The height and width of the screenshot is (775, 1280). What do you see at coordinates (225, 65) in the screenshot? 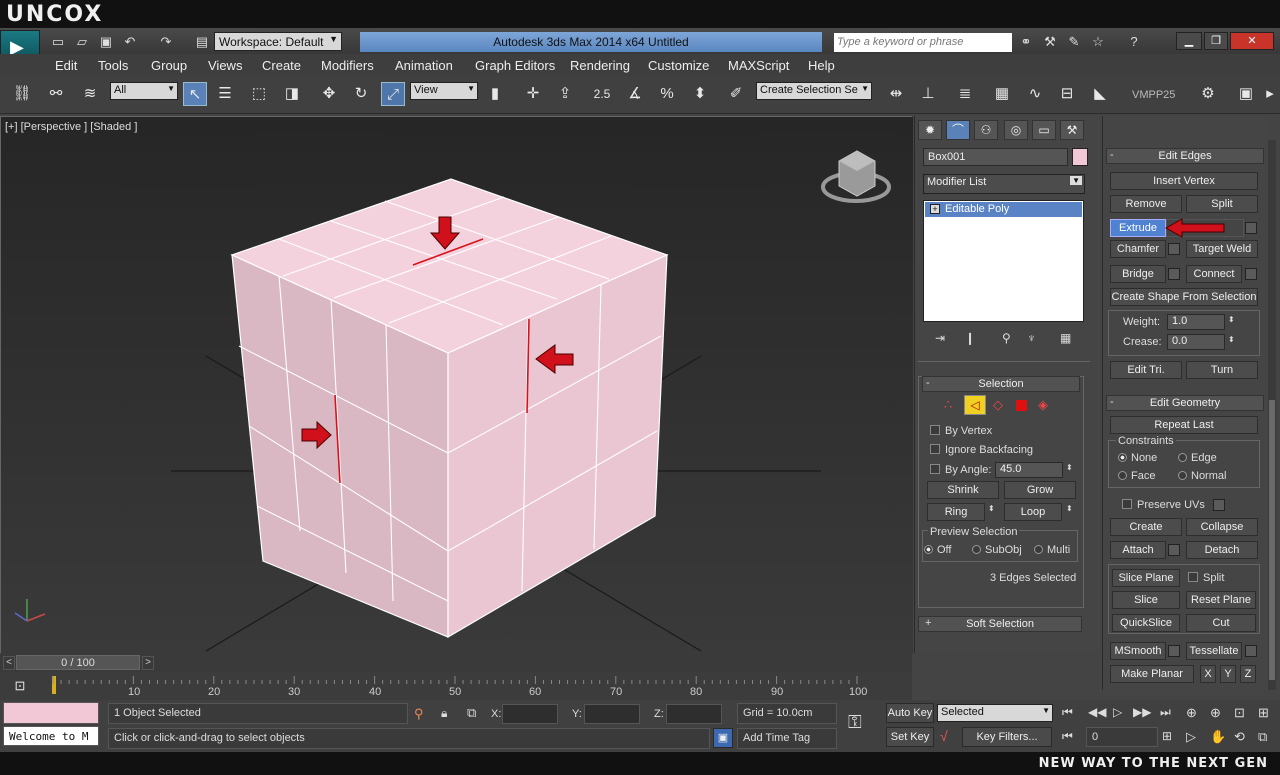
I see `menu-views: Views` at bounding box center [225, 65].